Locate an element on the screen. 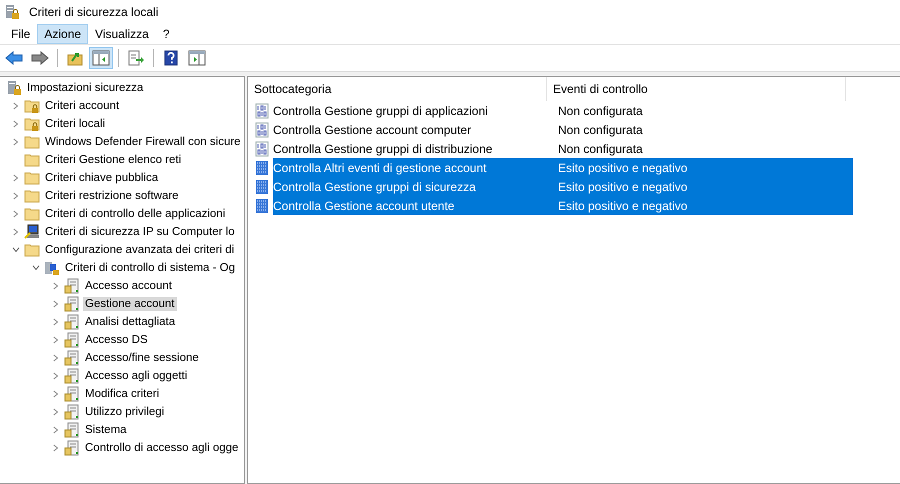 The width and height of the screenshot is (900, 484). tree-item: Criteri chiave pubblica is located at coordinates (101, 178).